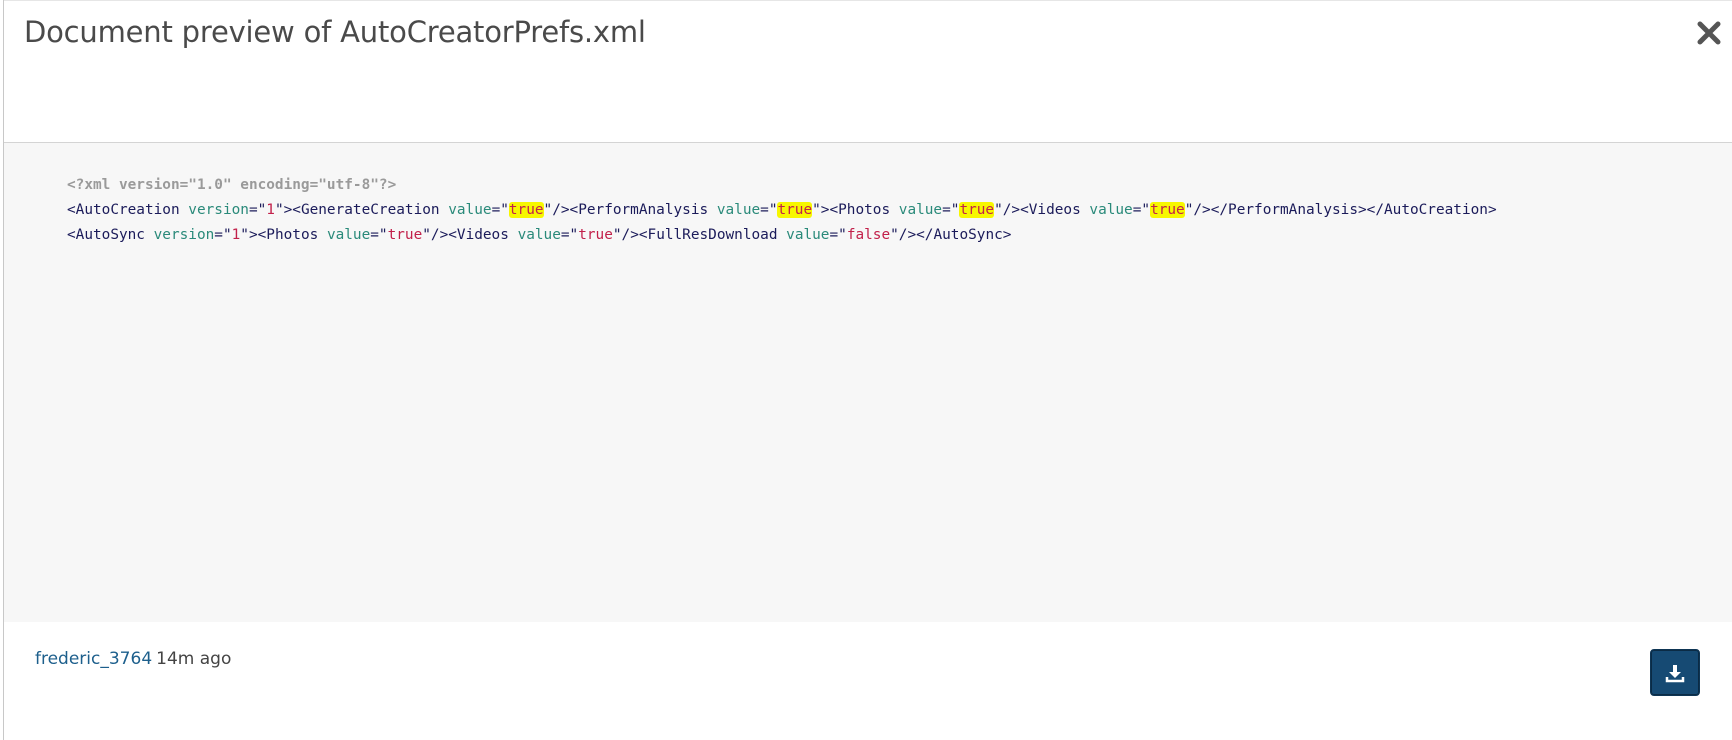  I want to click on code-token: "/></AutoSync>, so click(951, 235).